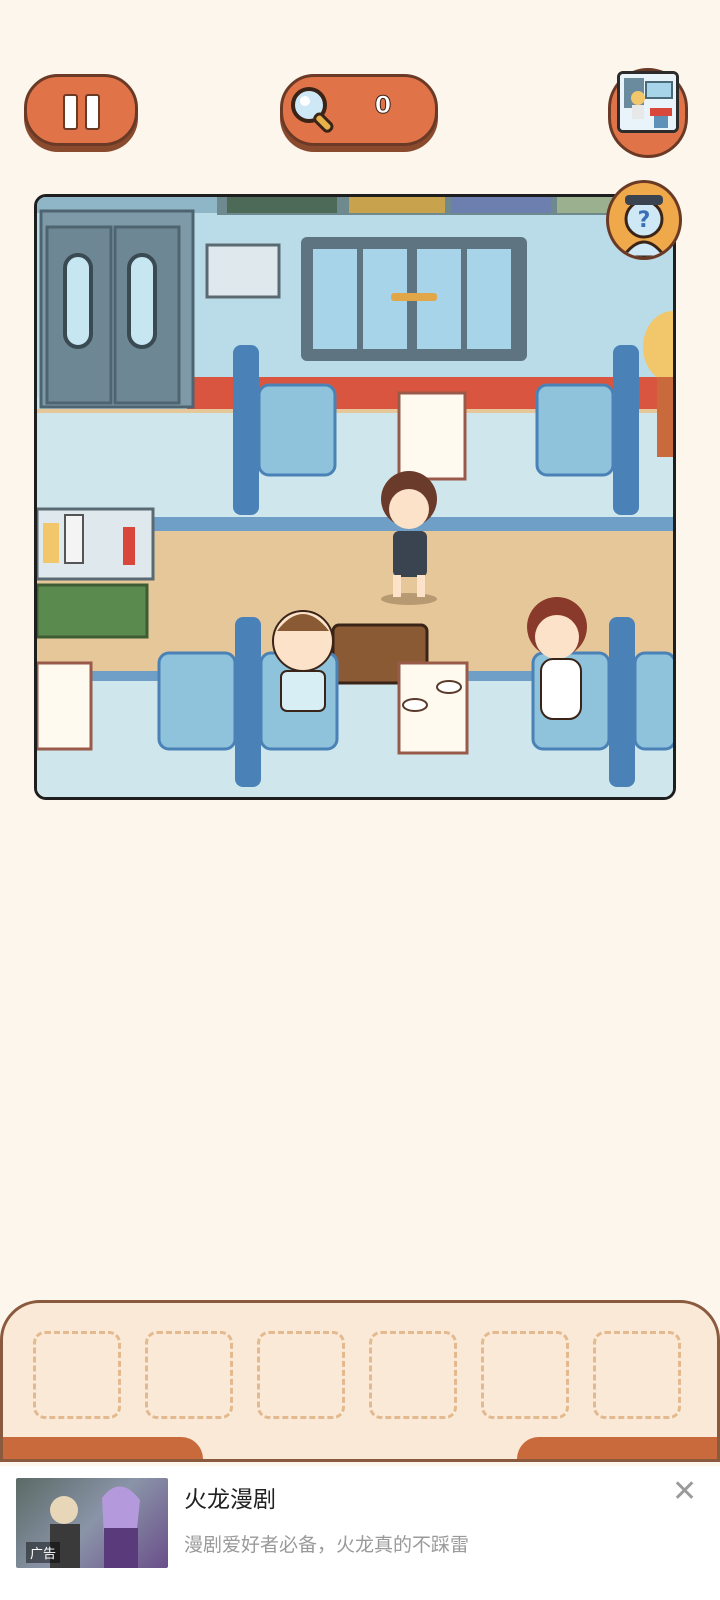 The width and height of the screenshot is (720, 1600). I want to click on ad-tag: 广告, so click(43, 1552).